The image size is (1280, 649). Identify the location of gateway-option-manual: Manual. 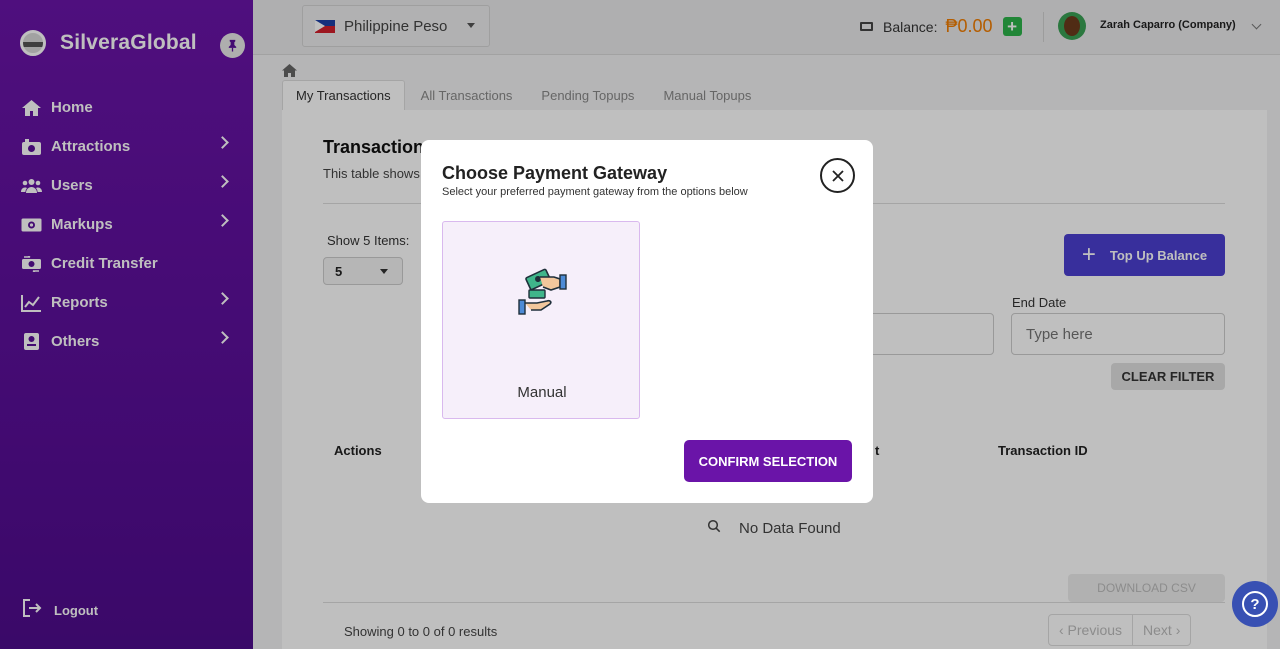
(541, 320).